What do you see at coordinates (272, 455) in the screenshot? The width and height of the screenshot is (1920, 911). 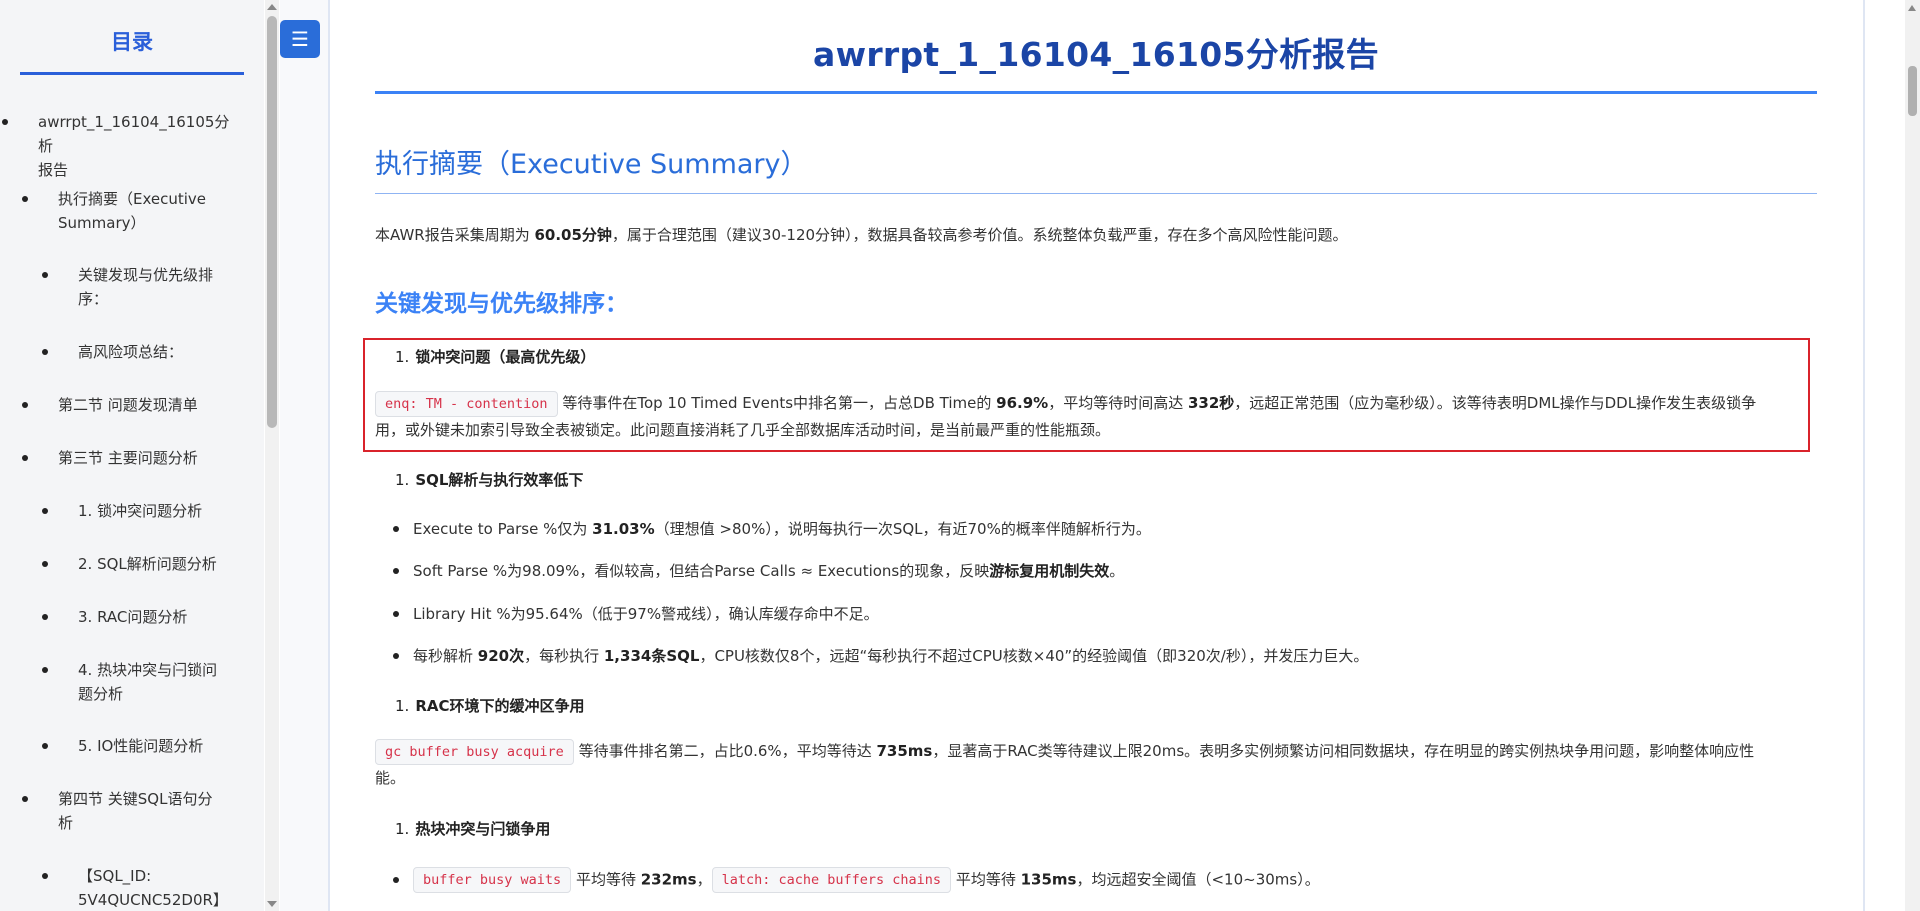 I see `sidebar-scrollbar` at bounding box center [272, 455].